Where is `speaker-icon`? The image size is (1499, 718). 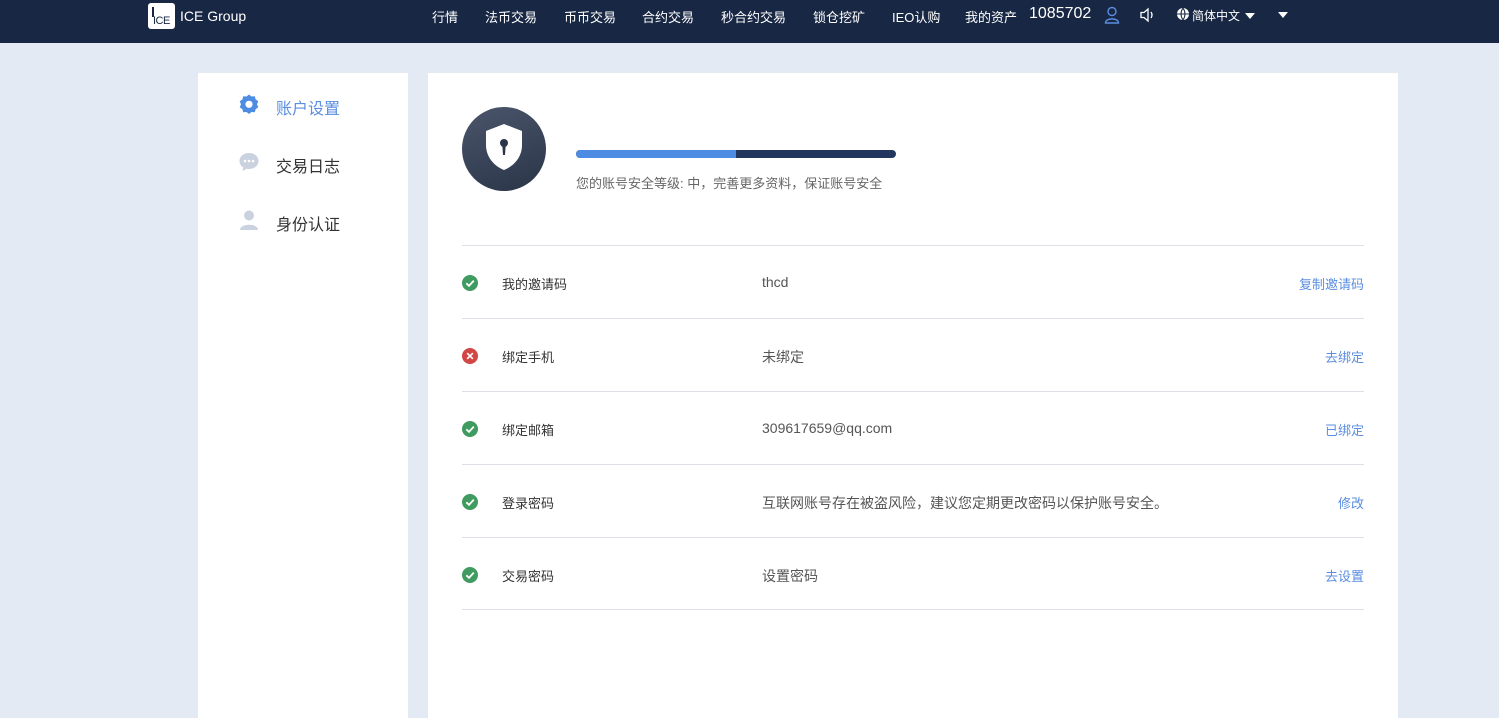
speaker-icon is located at coordinates (1148, 17).